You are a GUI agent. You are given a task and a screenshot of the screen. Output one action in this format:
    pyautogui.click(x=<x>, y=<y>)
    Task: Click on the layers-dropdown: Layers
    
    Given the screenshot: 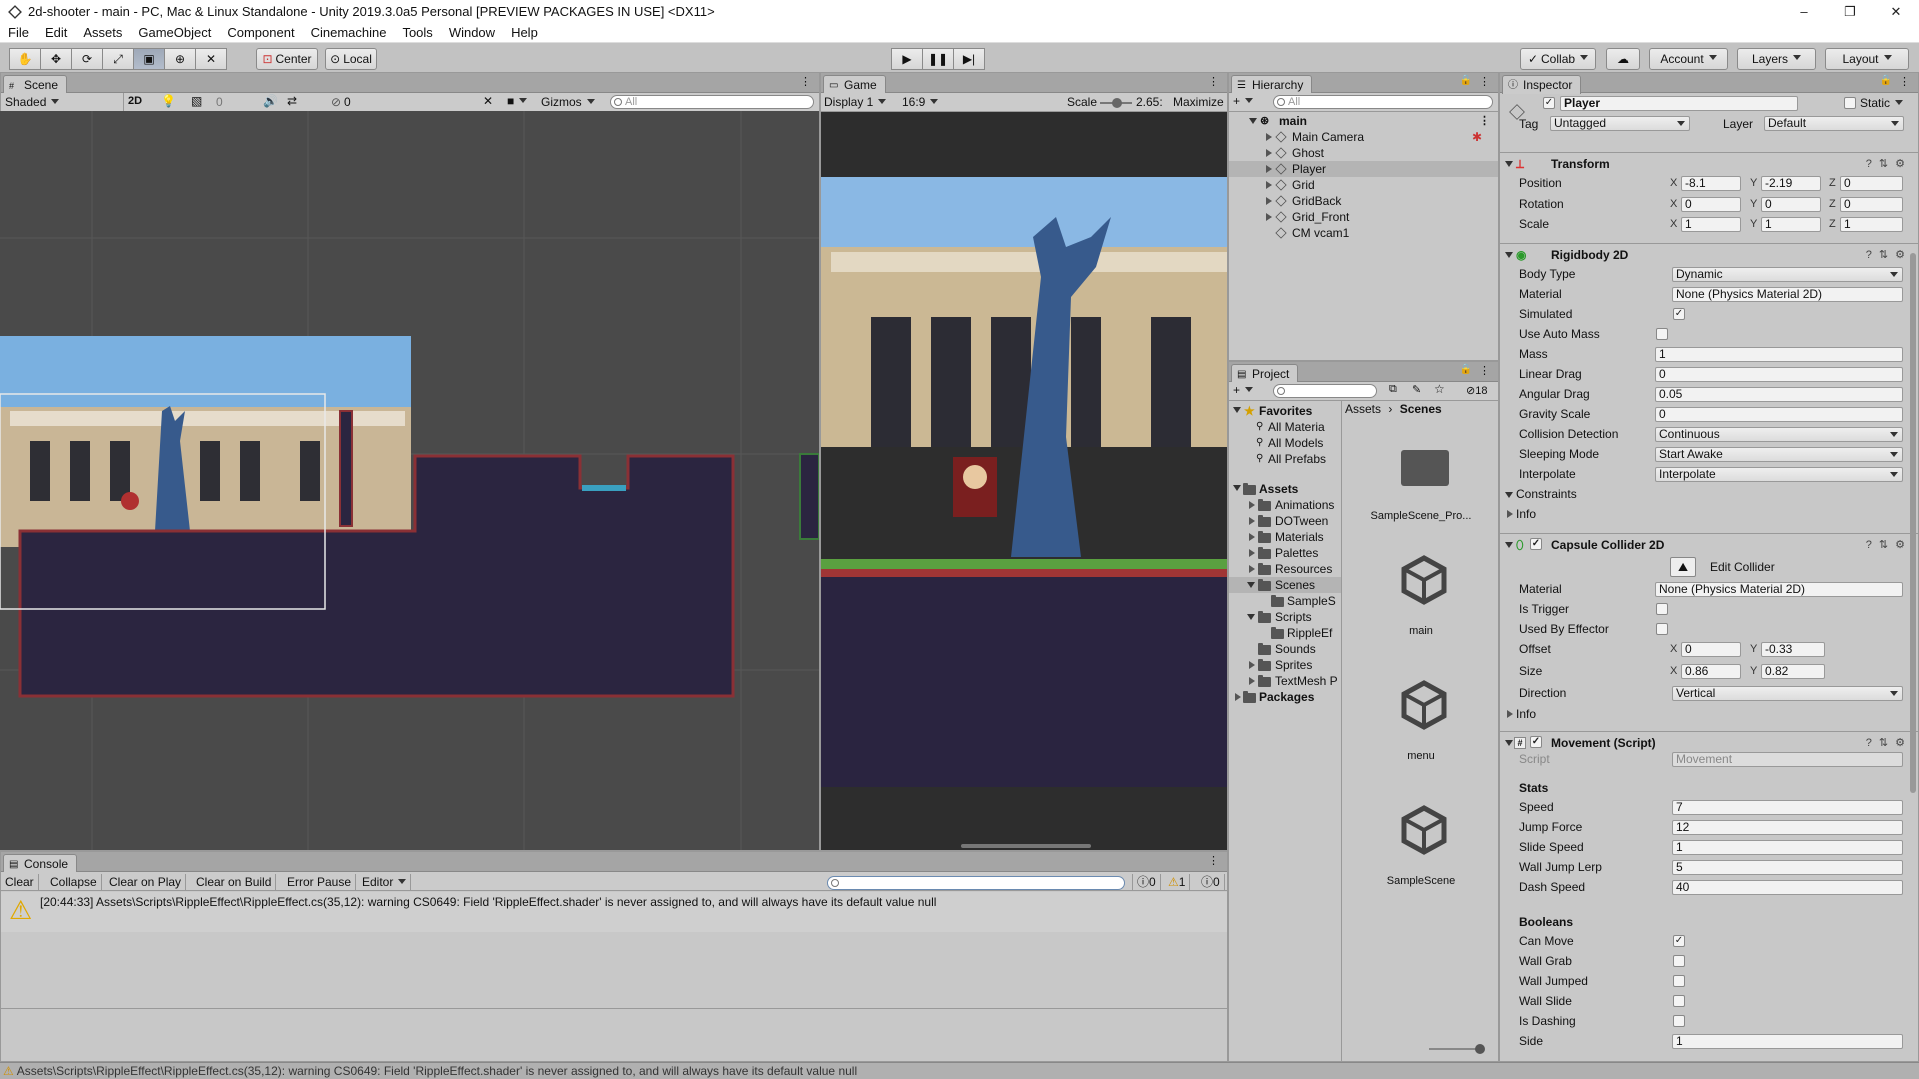 What is the action you would take?
    pyautogui.click(x=1776, y=59)
    